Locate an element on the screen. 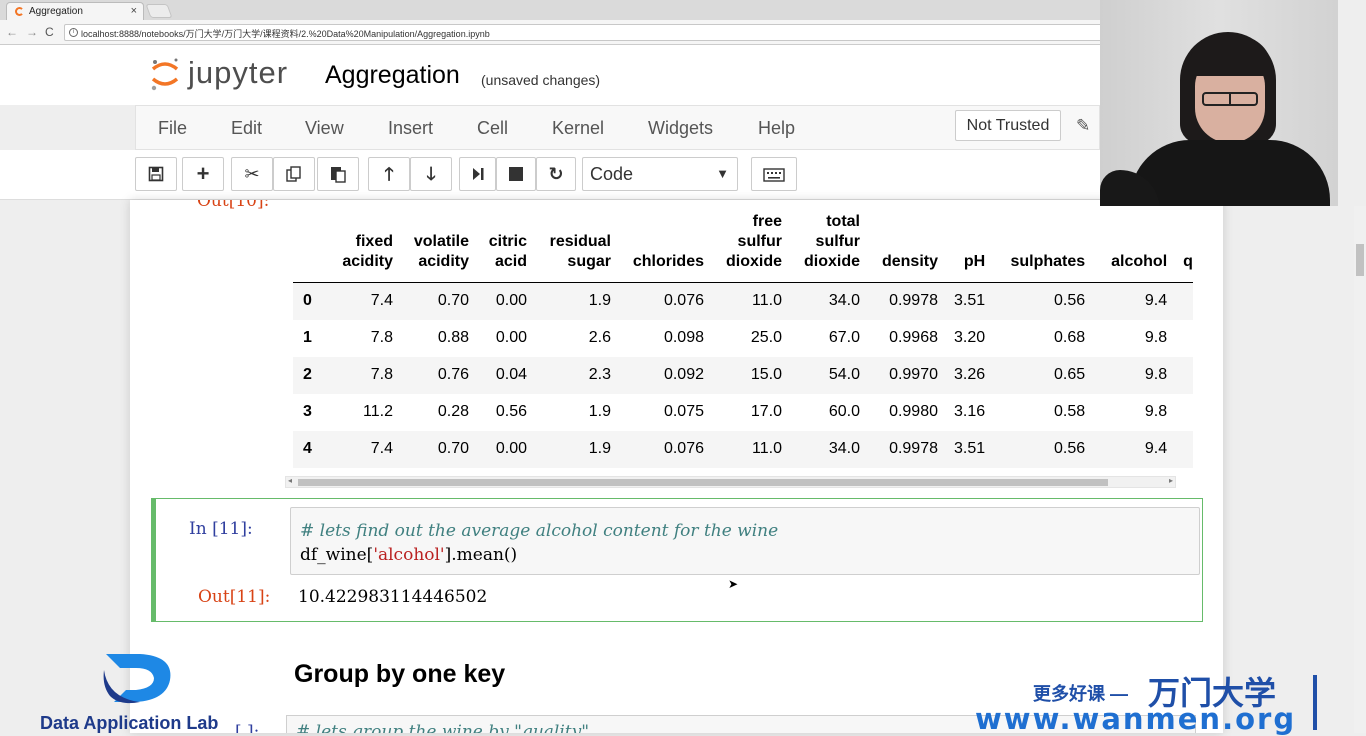  menu-edit: Edit is located at coordinates (246, 128).